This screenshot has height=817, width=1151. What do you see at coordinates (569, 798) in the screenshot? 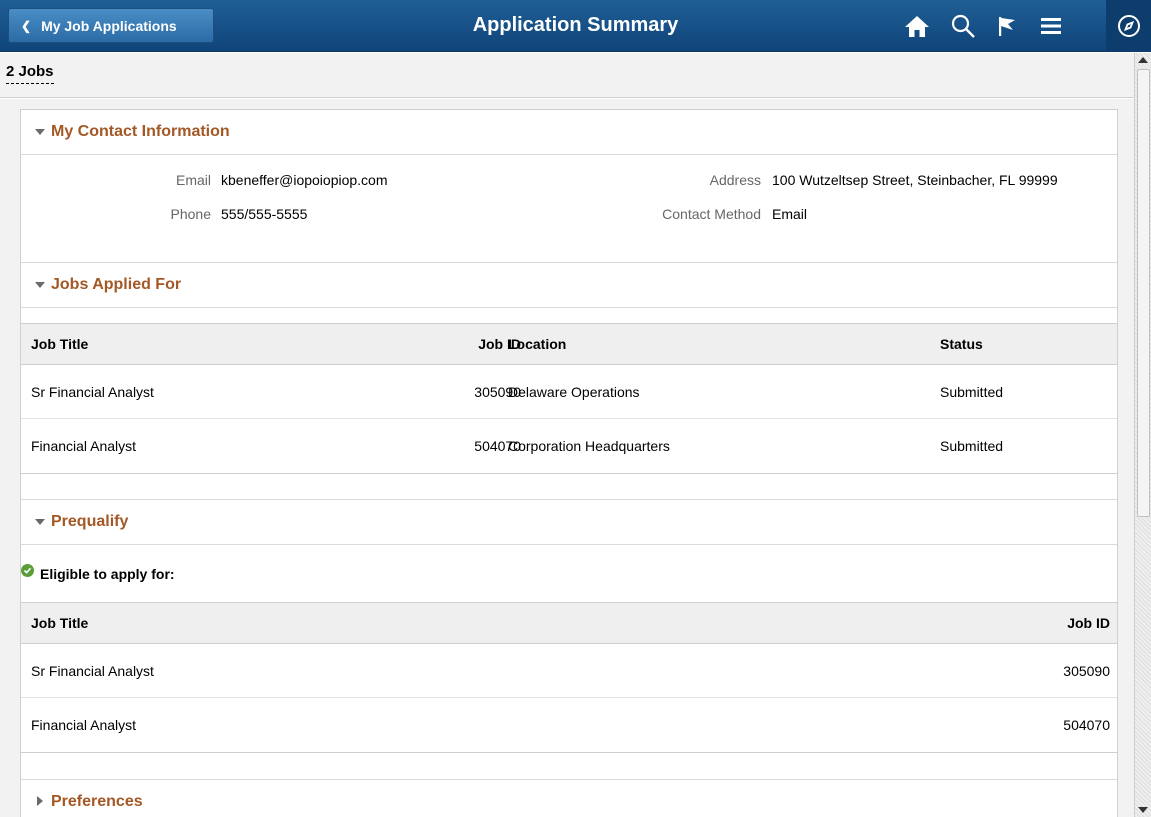
I see `section-preferences-header: Preferences` at bounding box center [569, 798].